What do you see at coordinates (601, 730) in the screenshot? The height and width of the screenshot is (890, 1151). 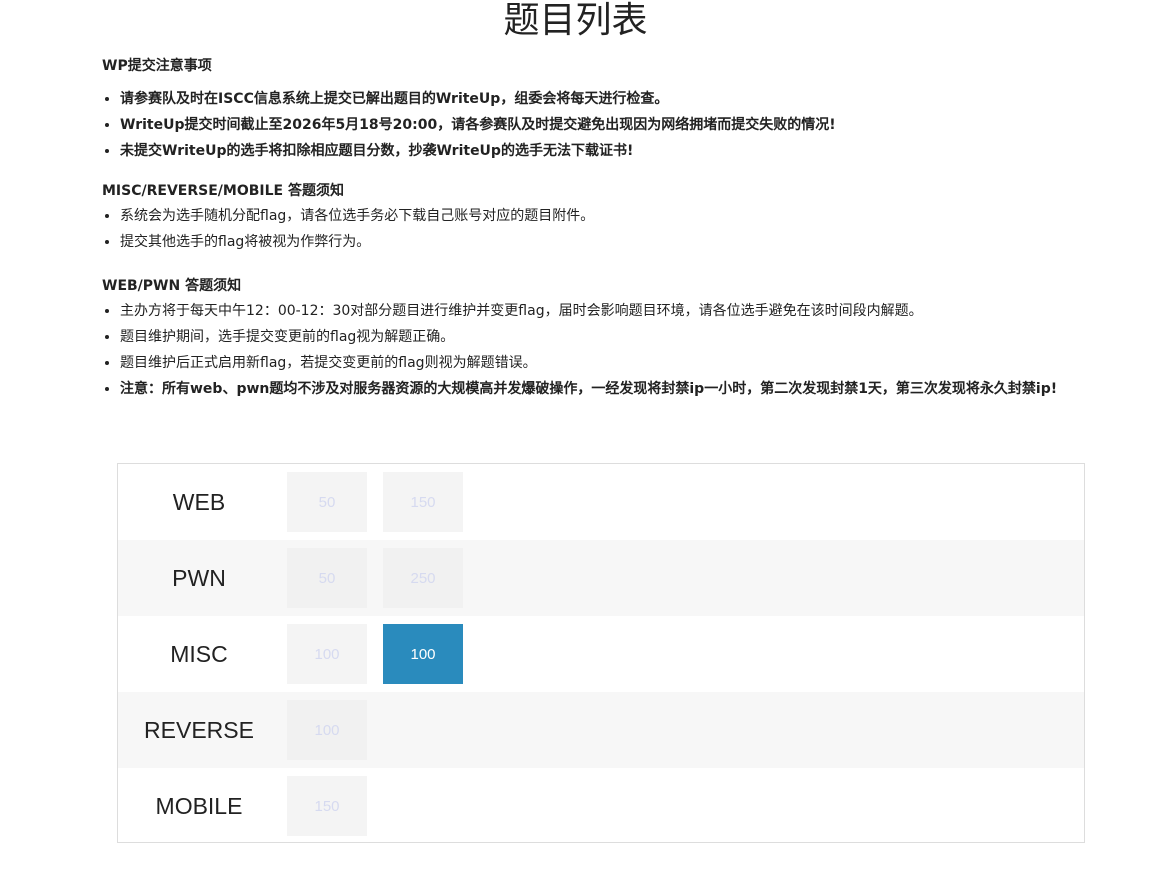 I see `category-row-reverse: REVERSE 100` at bounding box center [601, 730].